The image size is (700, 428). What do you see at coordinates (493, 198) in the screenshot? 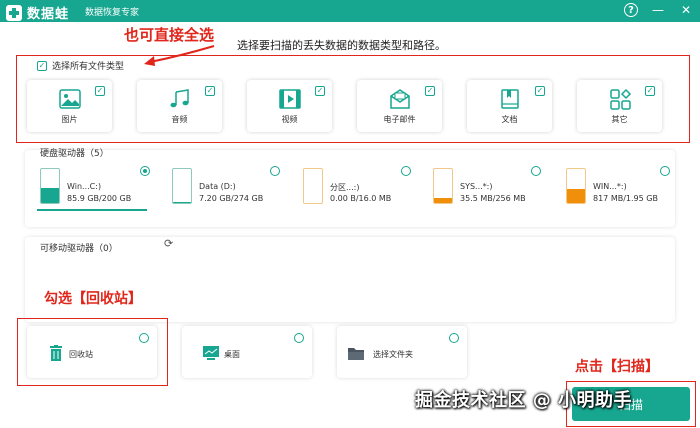
I see `drive-size: 35.5 MB/256 MB` at bounding box center [493, 198].